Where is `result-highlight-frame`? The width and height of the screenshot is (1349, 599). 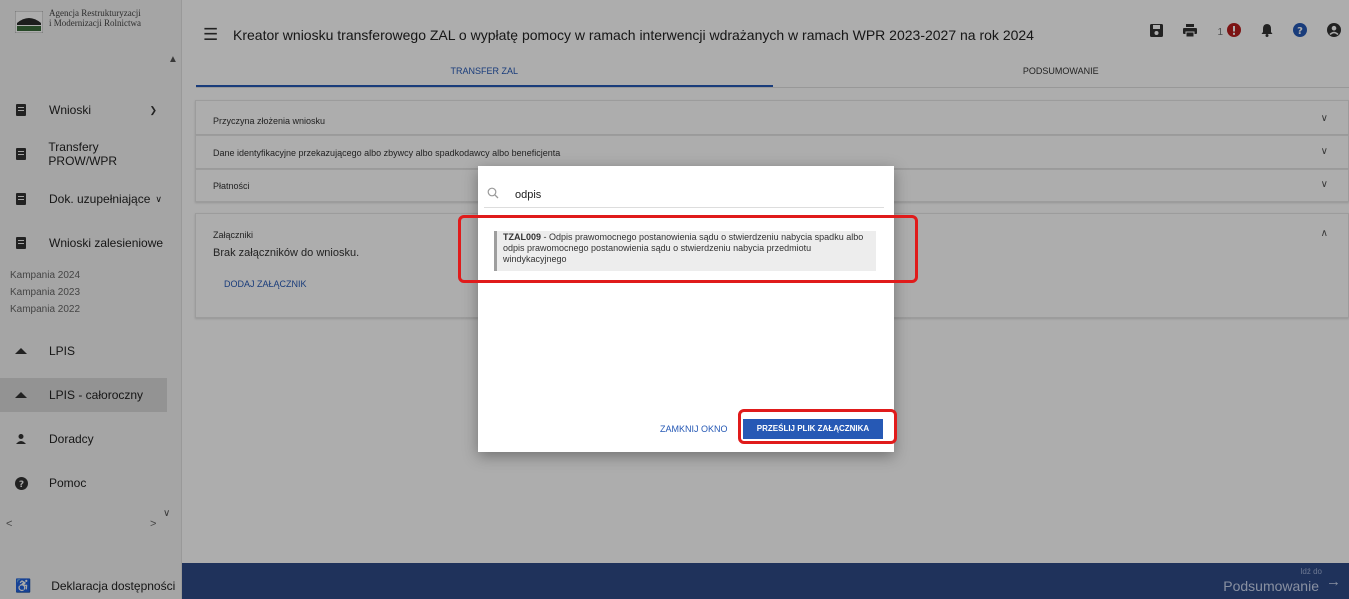
result-highlight-frame is located at coordinates (688, 249).